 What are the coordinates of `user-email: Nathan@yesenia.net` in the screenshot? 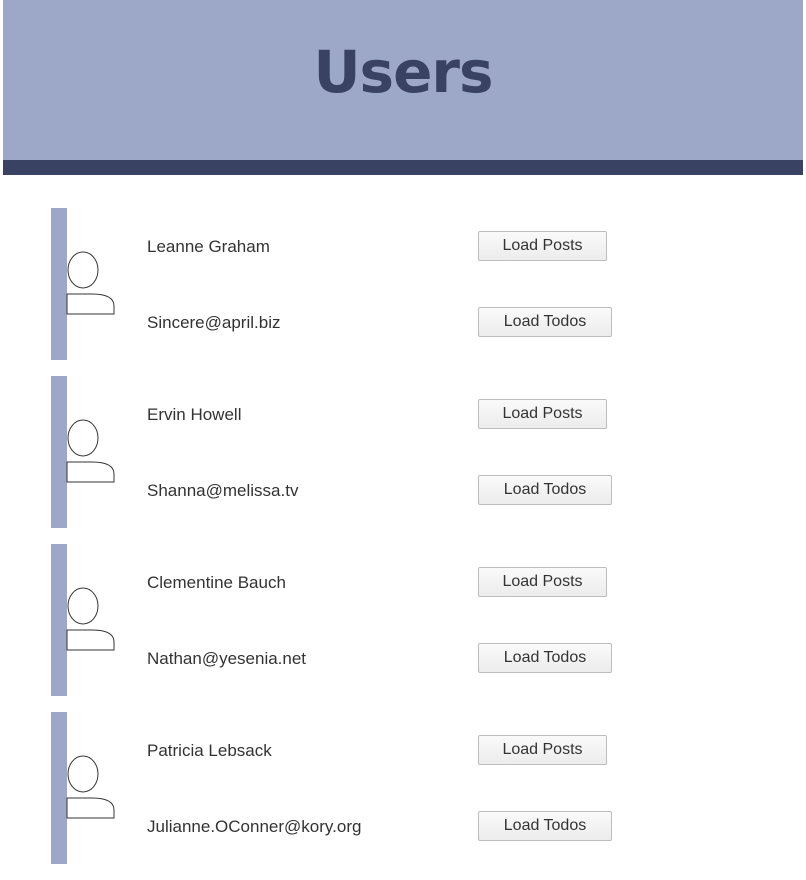 It's located at (227, 658).